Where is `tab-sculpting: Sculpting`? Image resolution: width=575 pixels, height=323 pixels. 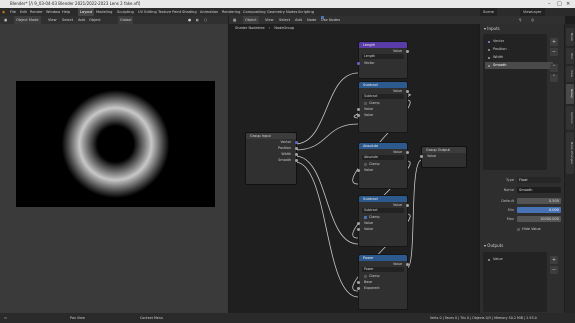
tab-sculpting: Sculpting is located at coordinates (125, 12).